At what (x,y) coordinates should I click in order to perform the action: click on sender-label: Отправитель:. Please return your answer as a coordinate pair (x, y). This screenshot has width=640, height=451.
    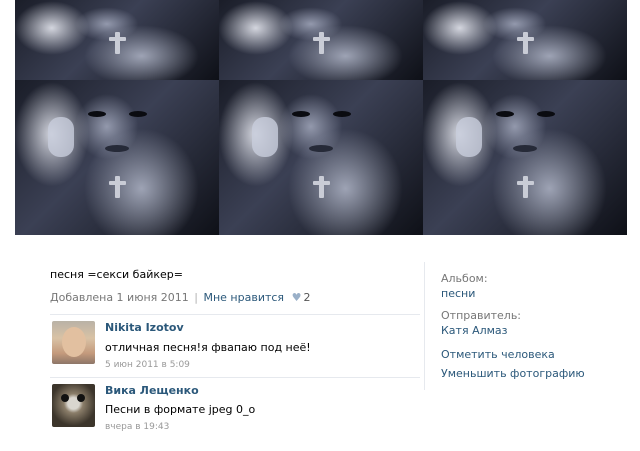
    Looking at the image, I should click on (481, 315).